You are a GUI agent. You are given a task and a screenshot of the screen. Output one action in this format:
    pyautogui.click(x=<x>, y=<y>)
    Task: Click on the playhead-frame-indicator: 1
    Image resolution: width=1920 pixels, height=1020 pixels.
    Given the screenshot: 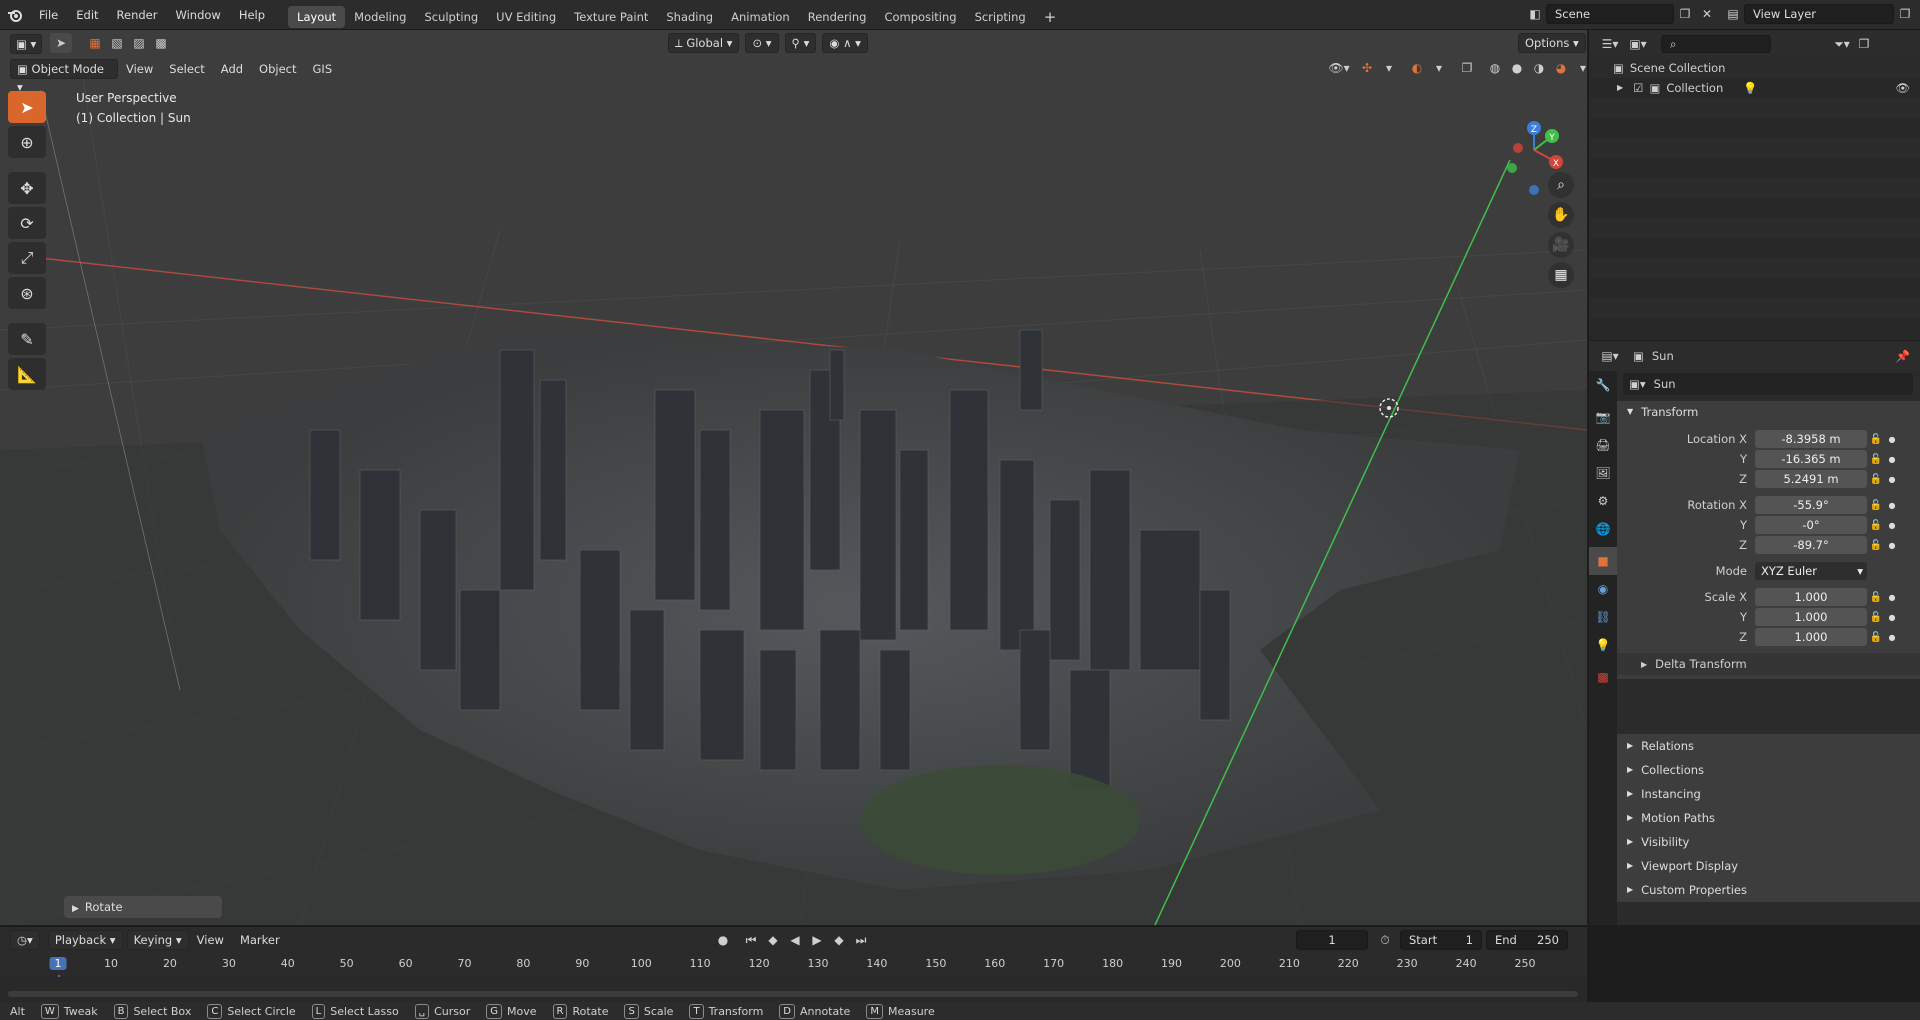 What is the action you would take?
    pyautogui.click(x=58, y=963)
    